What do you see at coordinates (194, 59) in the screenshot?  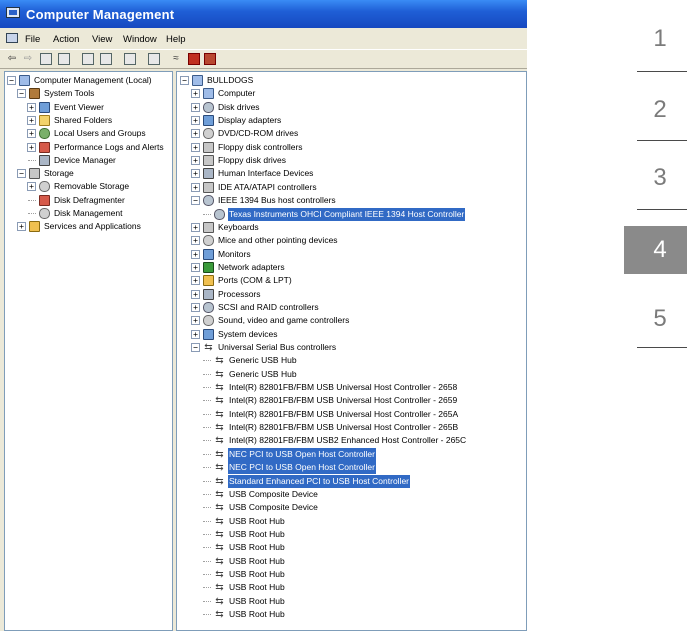 I see `uninstall-icon` at bounding box center [194, 59].